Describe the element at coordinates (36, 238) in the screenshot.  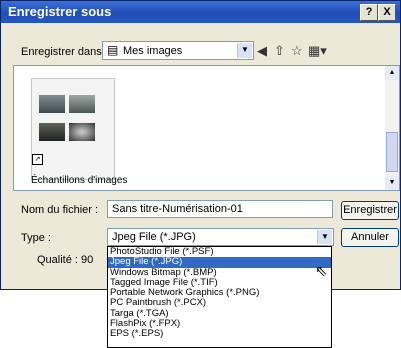
I see `filetype-label: Type :` at that location.